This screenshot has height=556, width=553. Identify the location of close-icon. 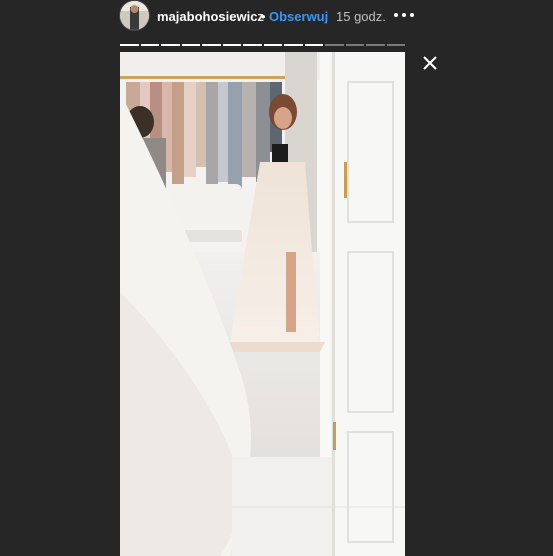
(430, 63).